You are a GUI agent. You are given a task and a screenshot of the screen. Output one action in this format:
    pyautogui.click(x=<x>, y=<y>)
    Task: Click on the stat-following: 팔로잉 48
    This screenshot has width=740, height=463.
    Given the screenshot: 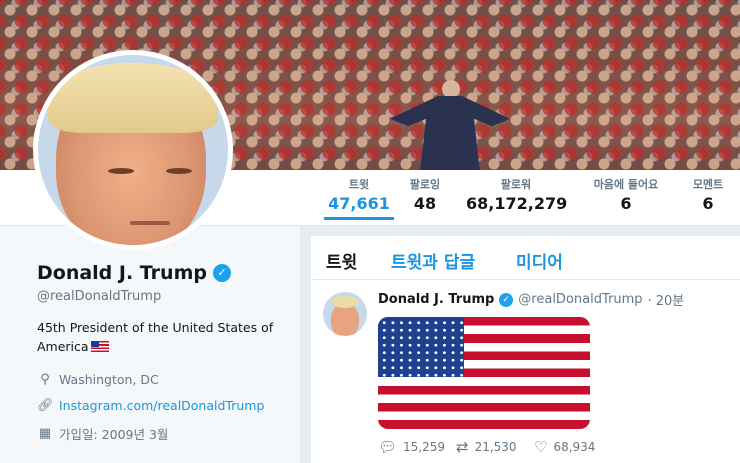 What is the action you would take?
    pyautogui.click(x=425, y=194)
    